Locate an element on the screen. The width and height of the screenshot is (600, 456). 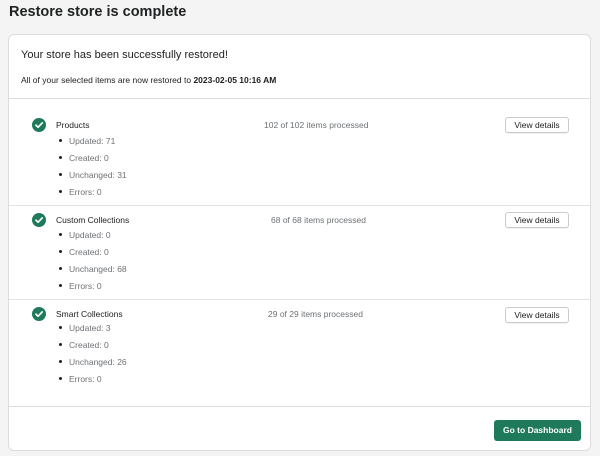
stat-unchanged: Unchanged: 31 is located at coordinates (92, 177).